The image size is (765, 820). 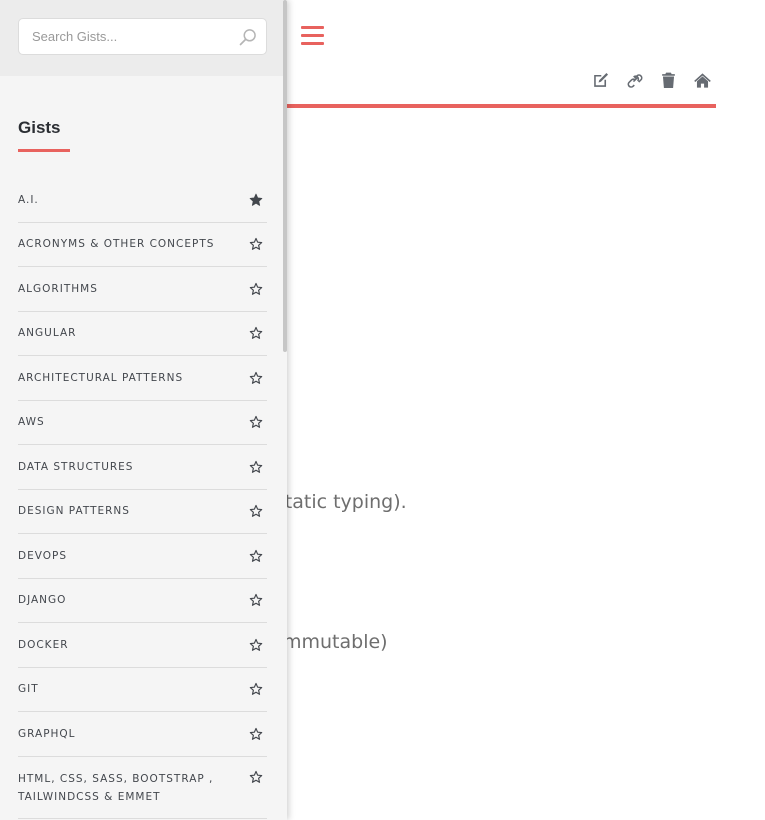 I want to click on gist-item-label: ARCHITECTURAL PATTERNS, so click(x=101, y=377).